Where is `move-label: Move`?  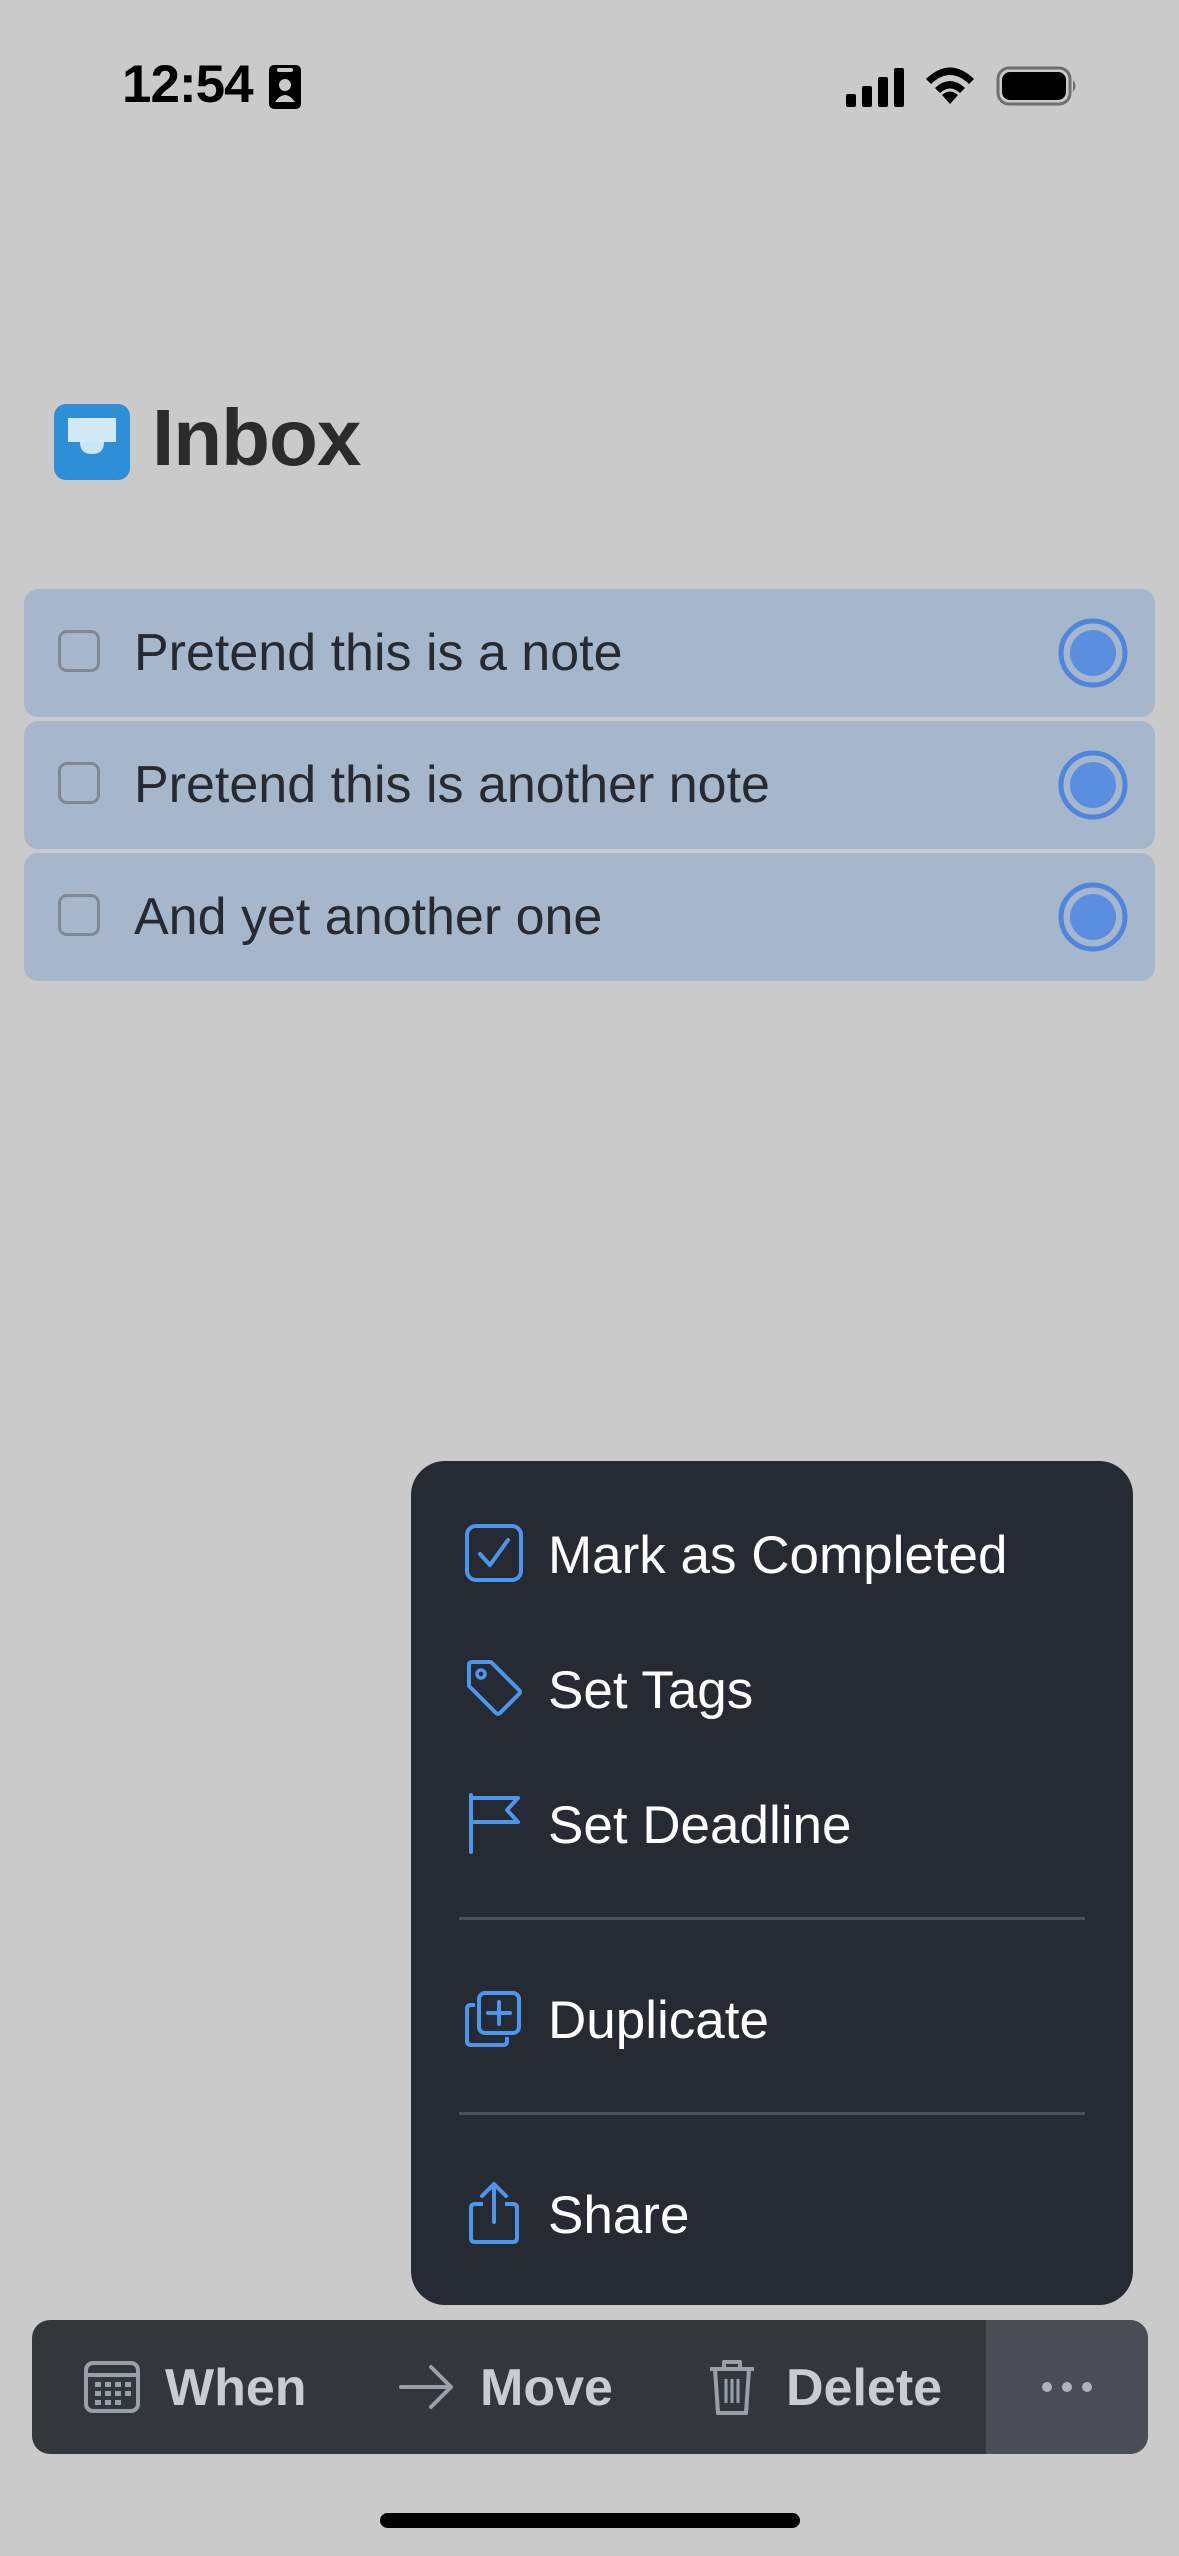 move-label: Move is located at coordinates (546, 2388).